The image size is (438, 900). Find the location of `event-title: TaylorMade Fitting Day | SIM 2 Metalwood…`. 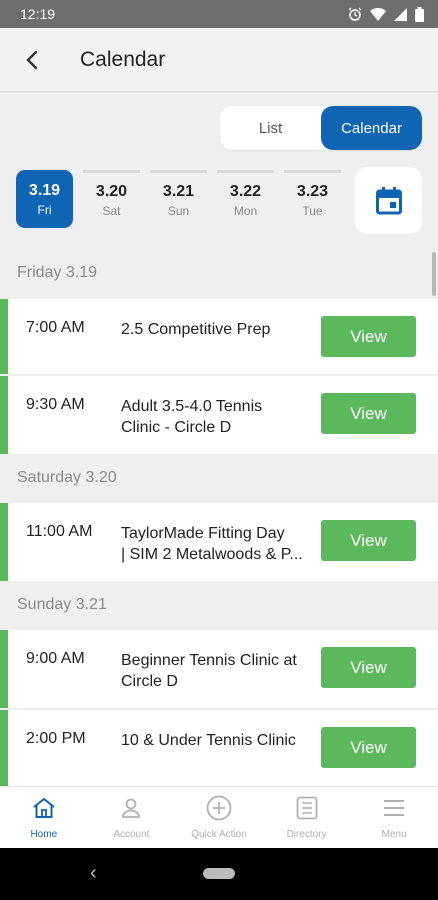

event-title: TaylorMade Fitting Day | SIM 2 Metalwood… is located at coordinates (220, 544).